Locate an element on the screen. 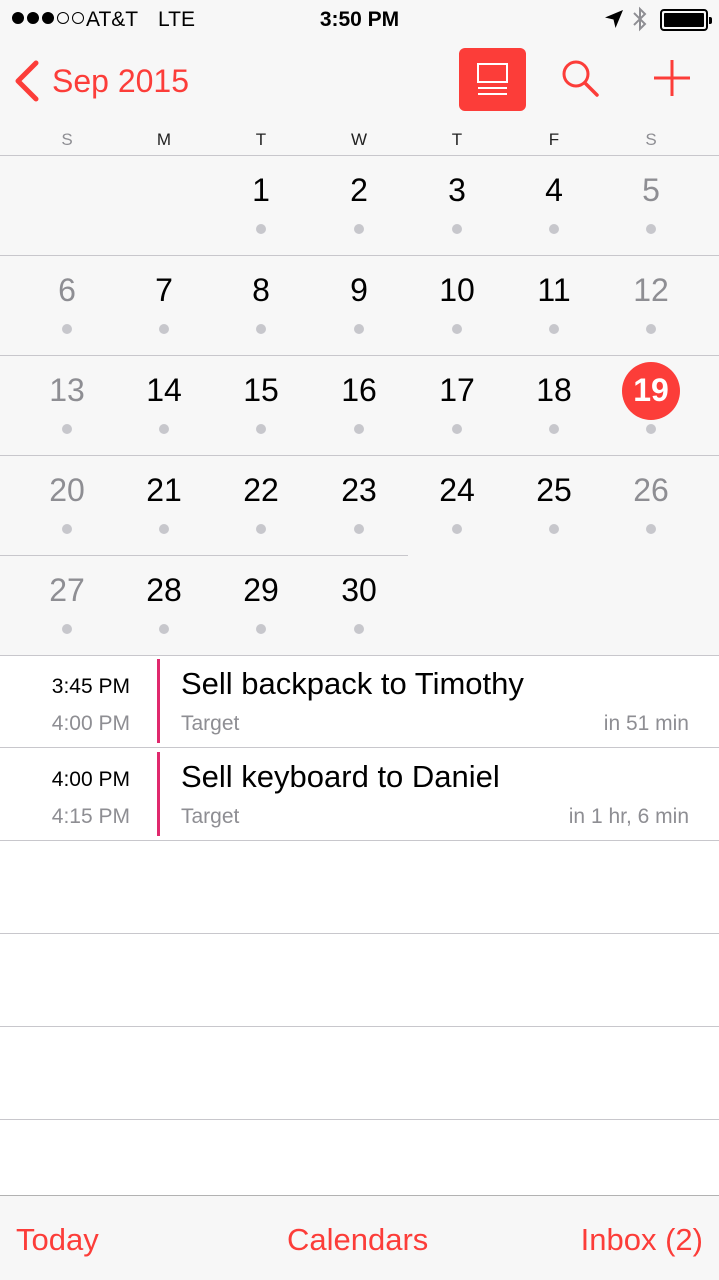  day-cell: 16 is located at coordinates (359, 405).